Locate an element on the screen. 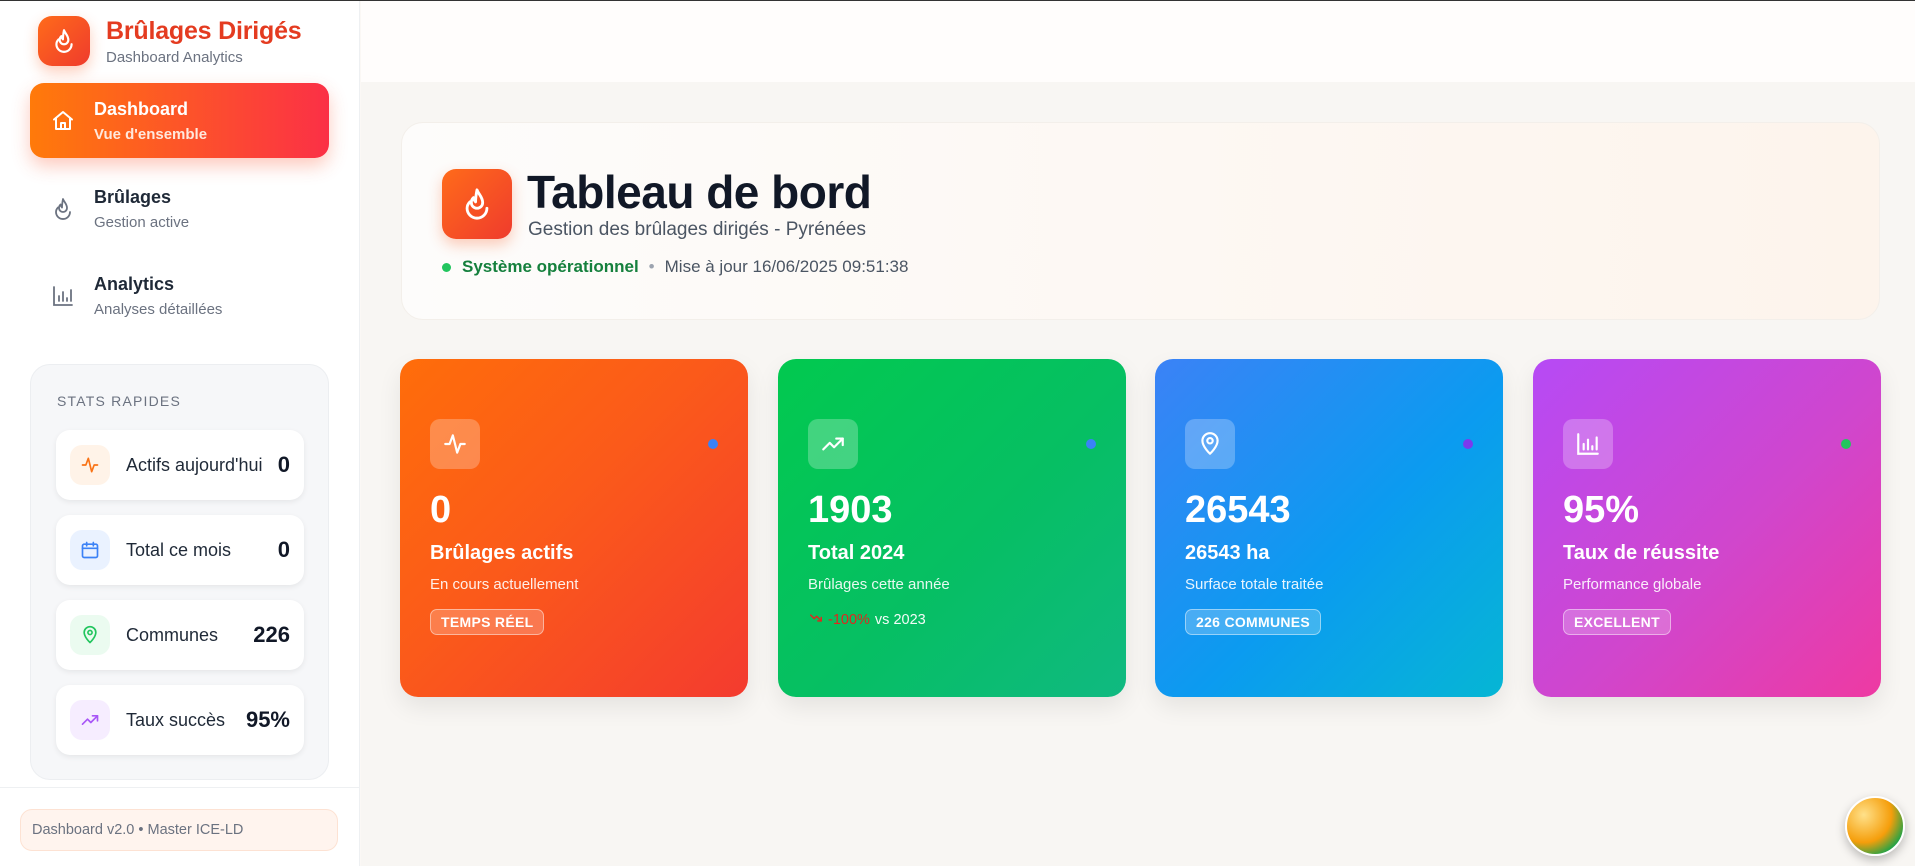 This screenshot has height=866, width=1915. kpi-value: 95% is located at coordinates (1601, 510).